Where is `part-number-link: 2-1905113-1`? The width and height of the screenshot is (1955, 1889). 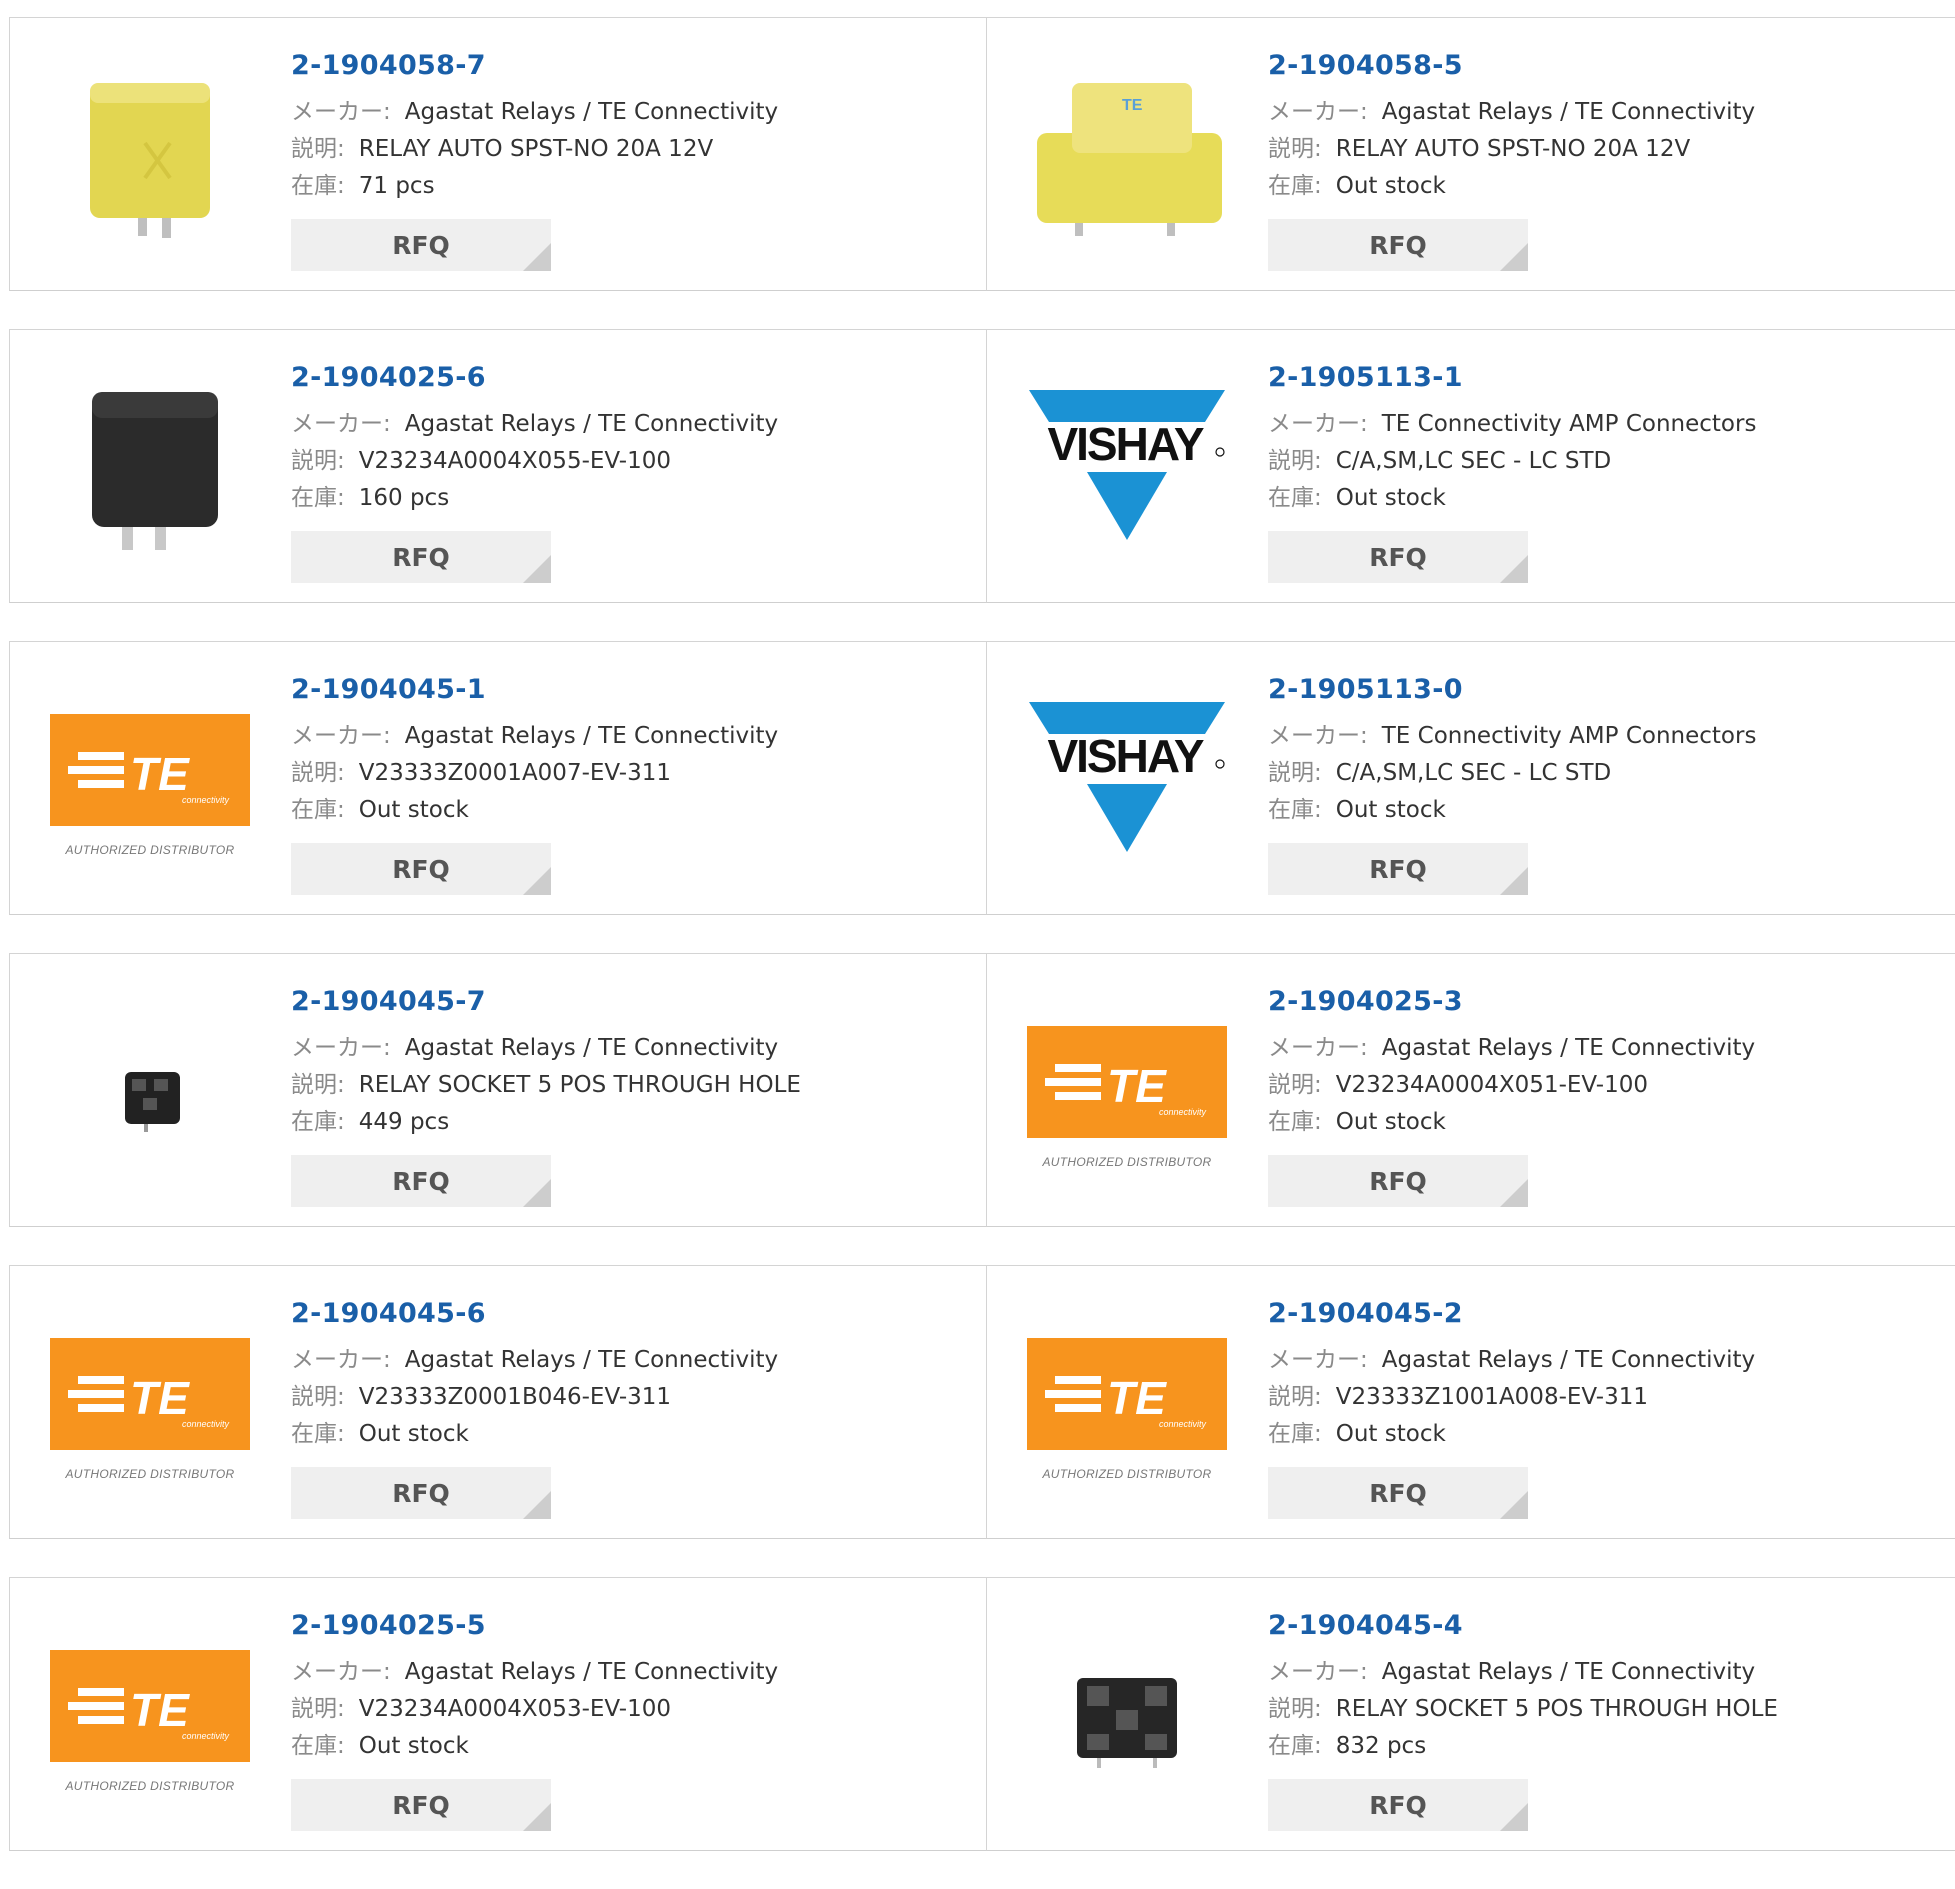 part-number-link: 2-1905113-1 is located at coordinates (1608, 383).